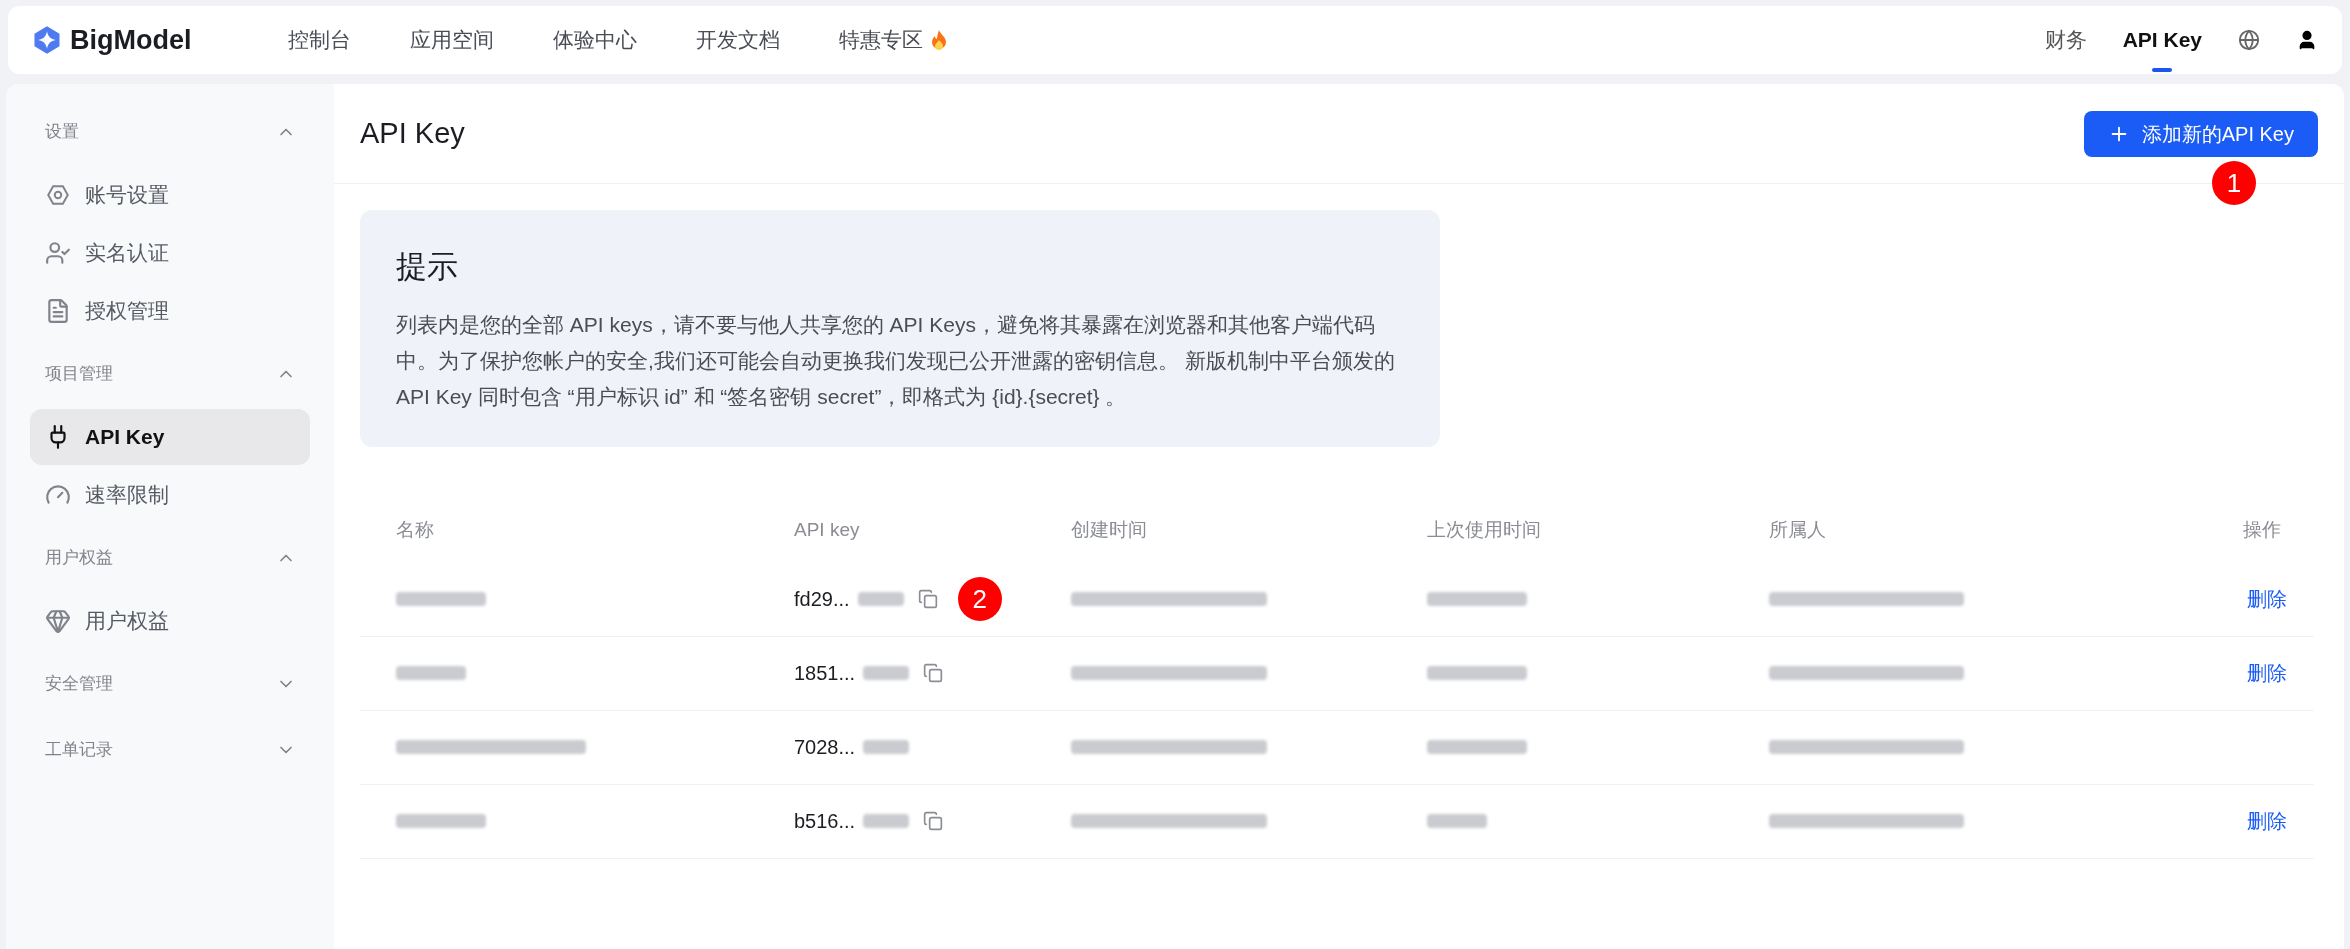 Image resolution: width=2350 pixels, height=949 pixels. What do you see at coordinates (979, 599) in the screenshot?
I see `annotation-badge: 2` at bounding box center [979, 599].